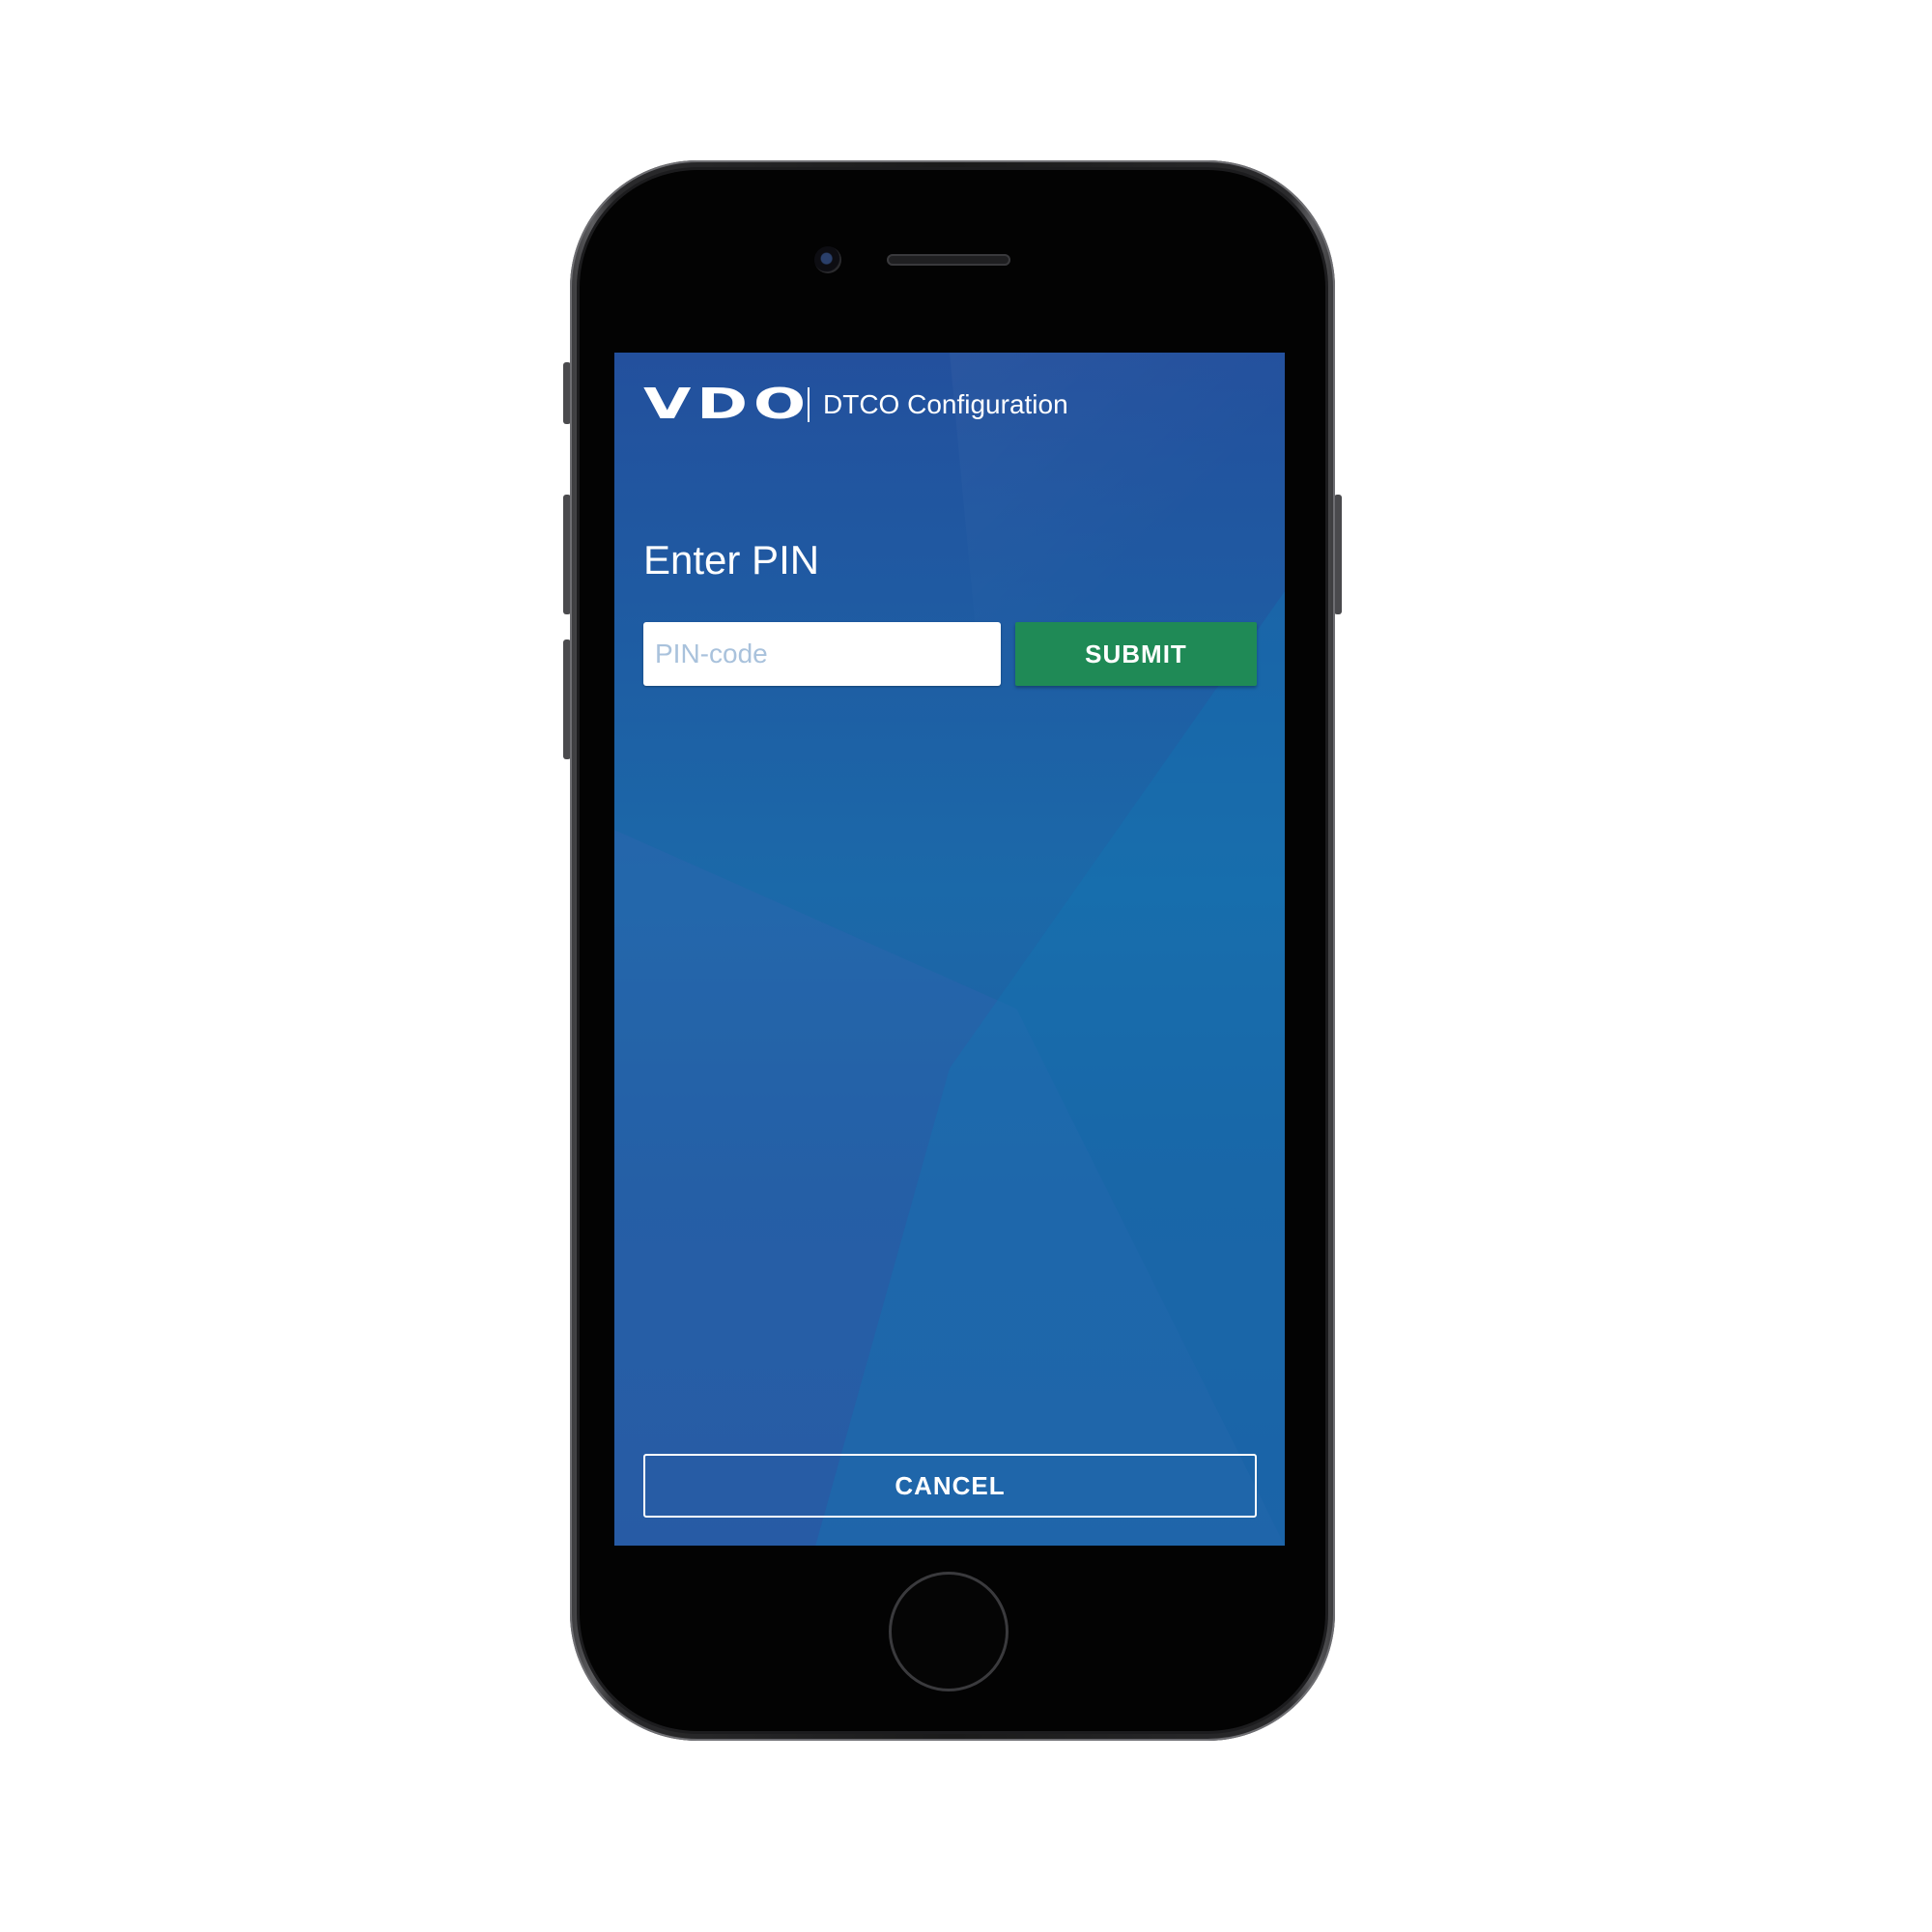 The image size is (1932, 1932). What do you see at coordinates (945, 404) in the screenshot?
I see `app-title: DTCO Configuration` at bounding box center [945, 404].